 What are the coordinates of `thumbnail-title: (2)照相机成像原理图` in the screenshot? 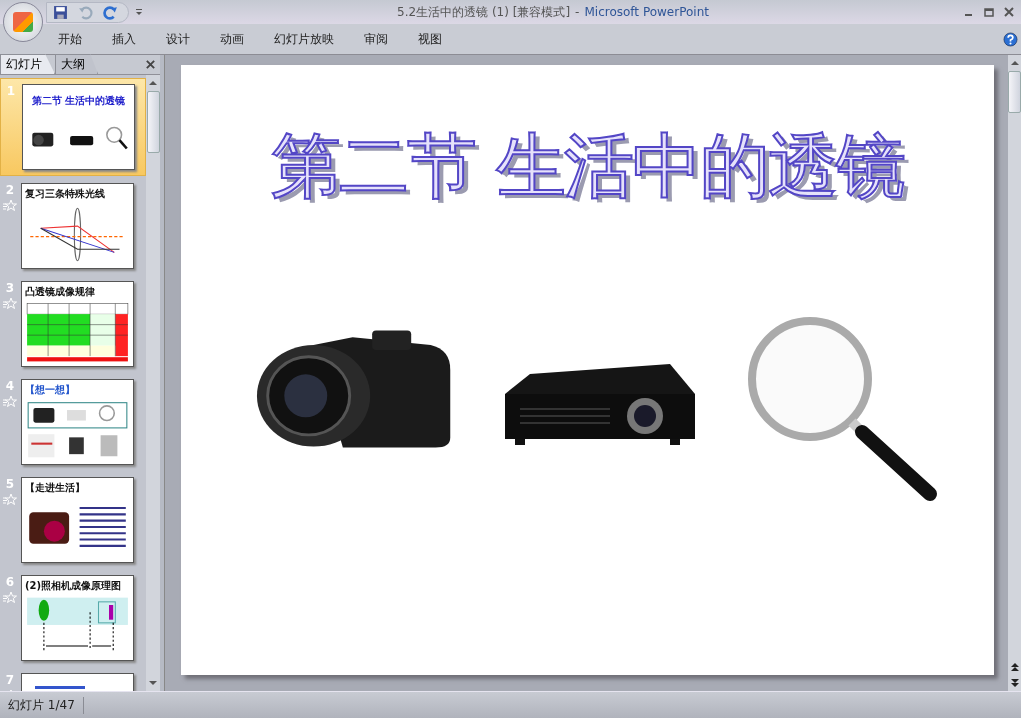 It's located at (73, 586).